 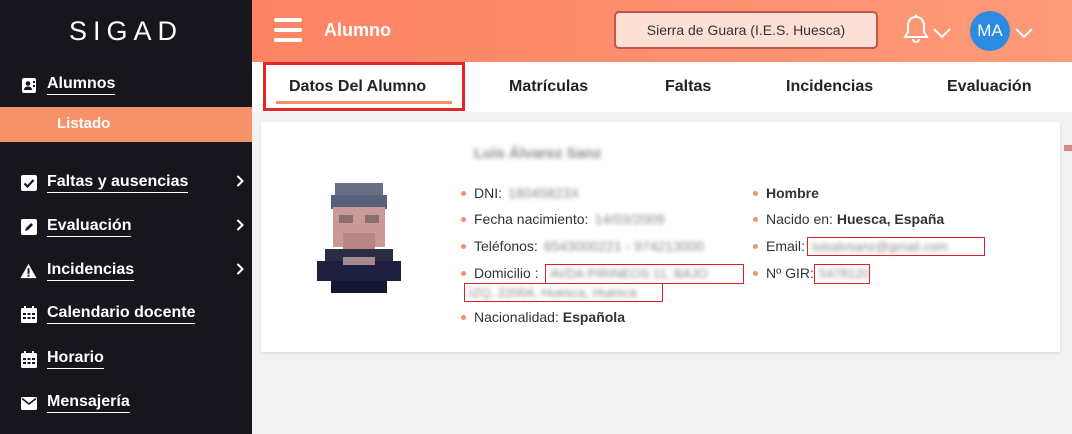 What do you see at coordinates (288, 30) in the screenshot?
I see `hamburger-menu-icon` at bounding box center [288, 30].